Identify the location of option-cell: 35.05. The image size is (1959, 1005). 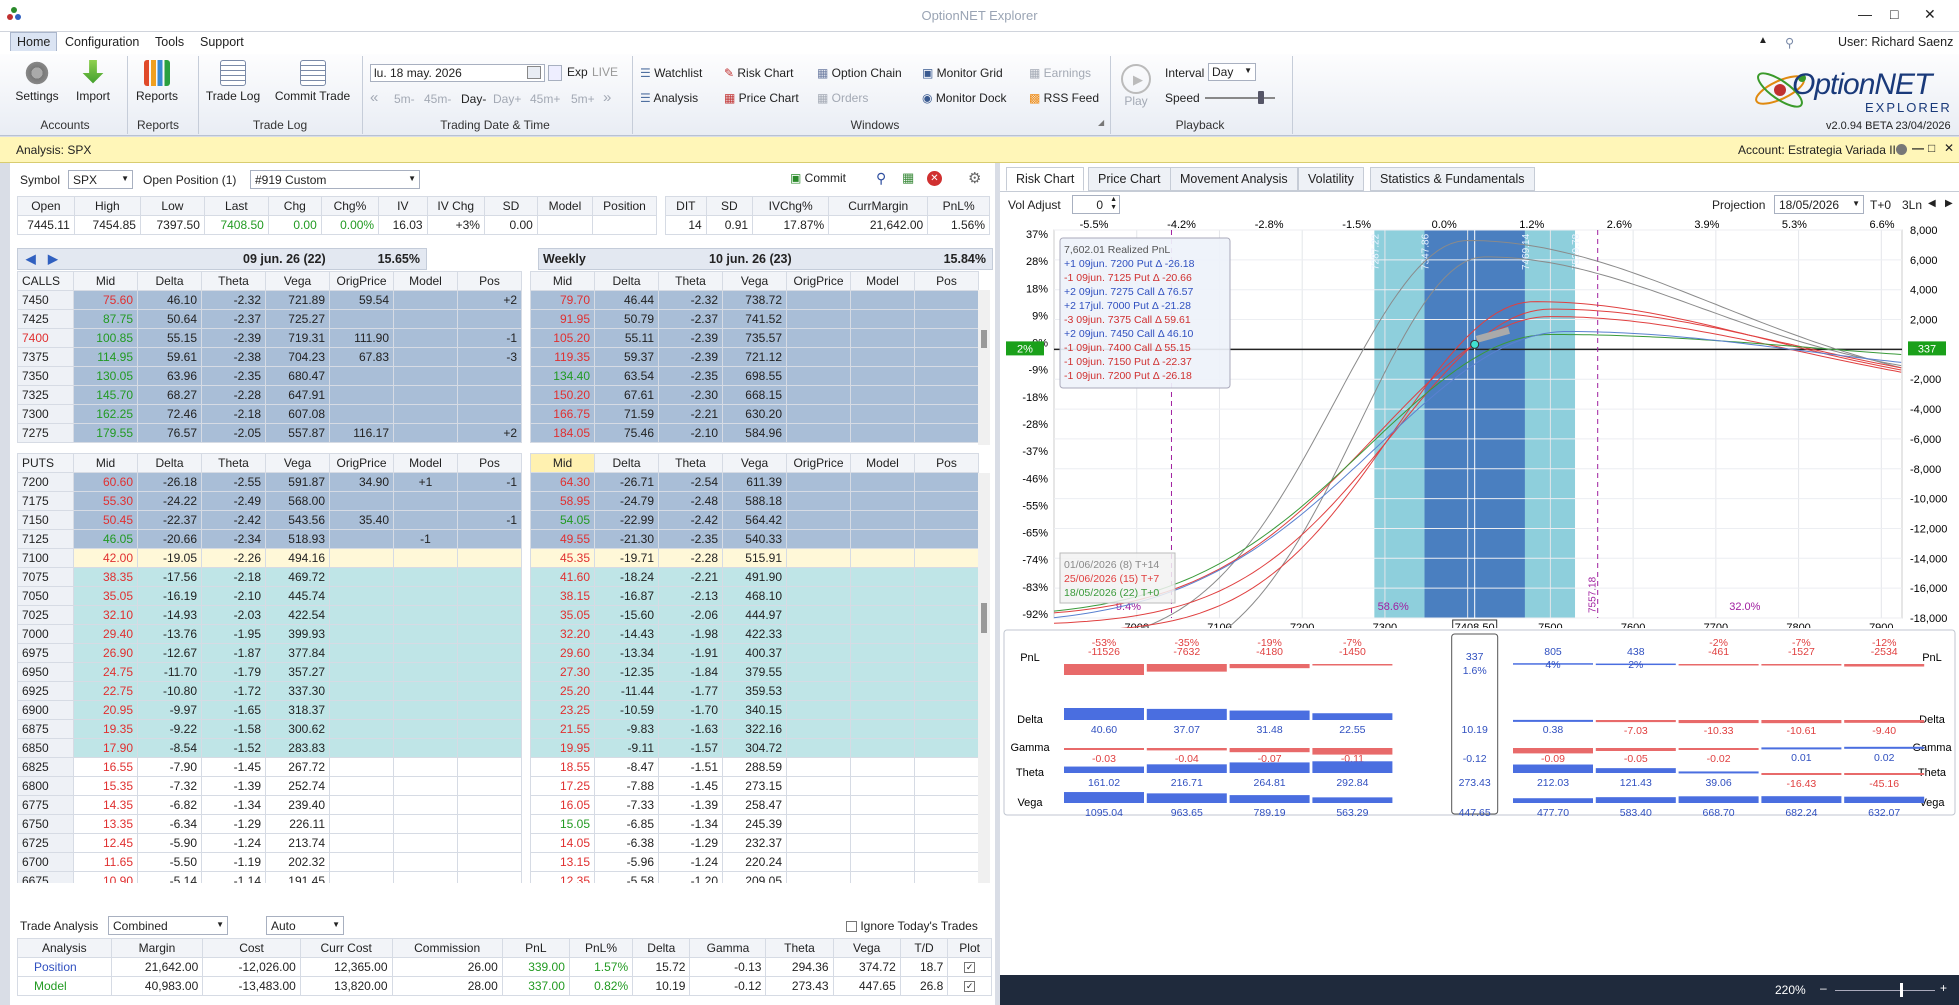
(562, 615).